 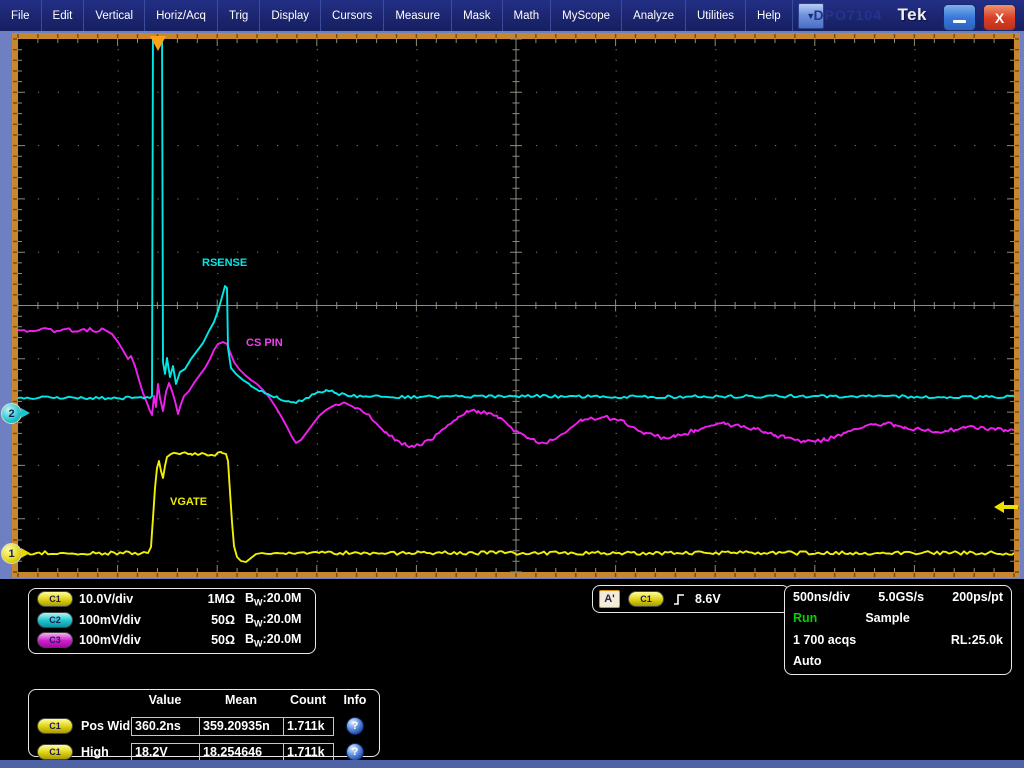 What do you see at coordinates (221, 599) in the screenshot?
I see `channel1-impedance: 1MΩ` at bounding box center [221, 599].